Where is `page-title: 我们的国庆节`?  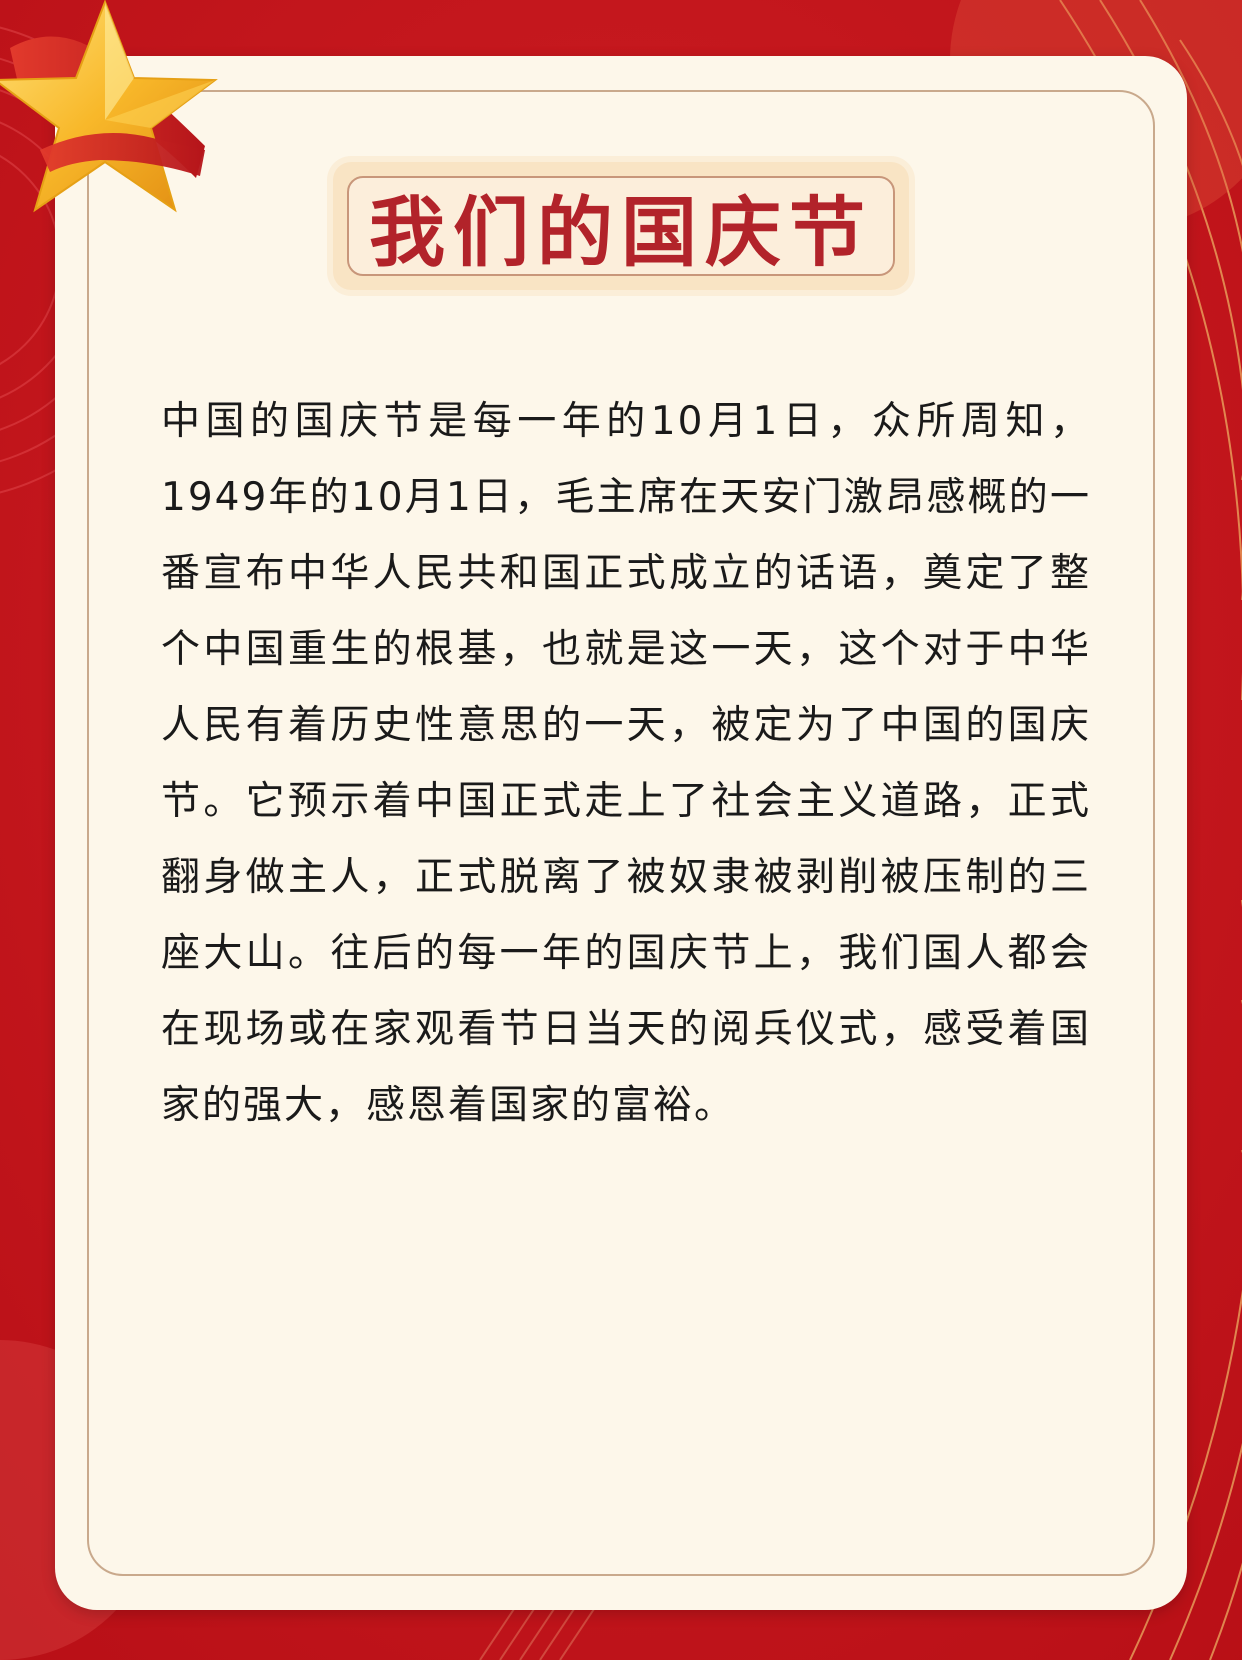
page-title: 我们的国庆节 is located at coordinates (621, 232).